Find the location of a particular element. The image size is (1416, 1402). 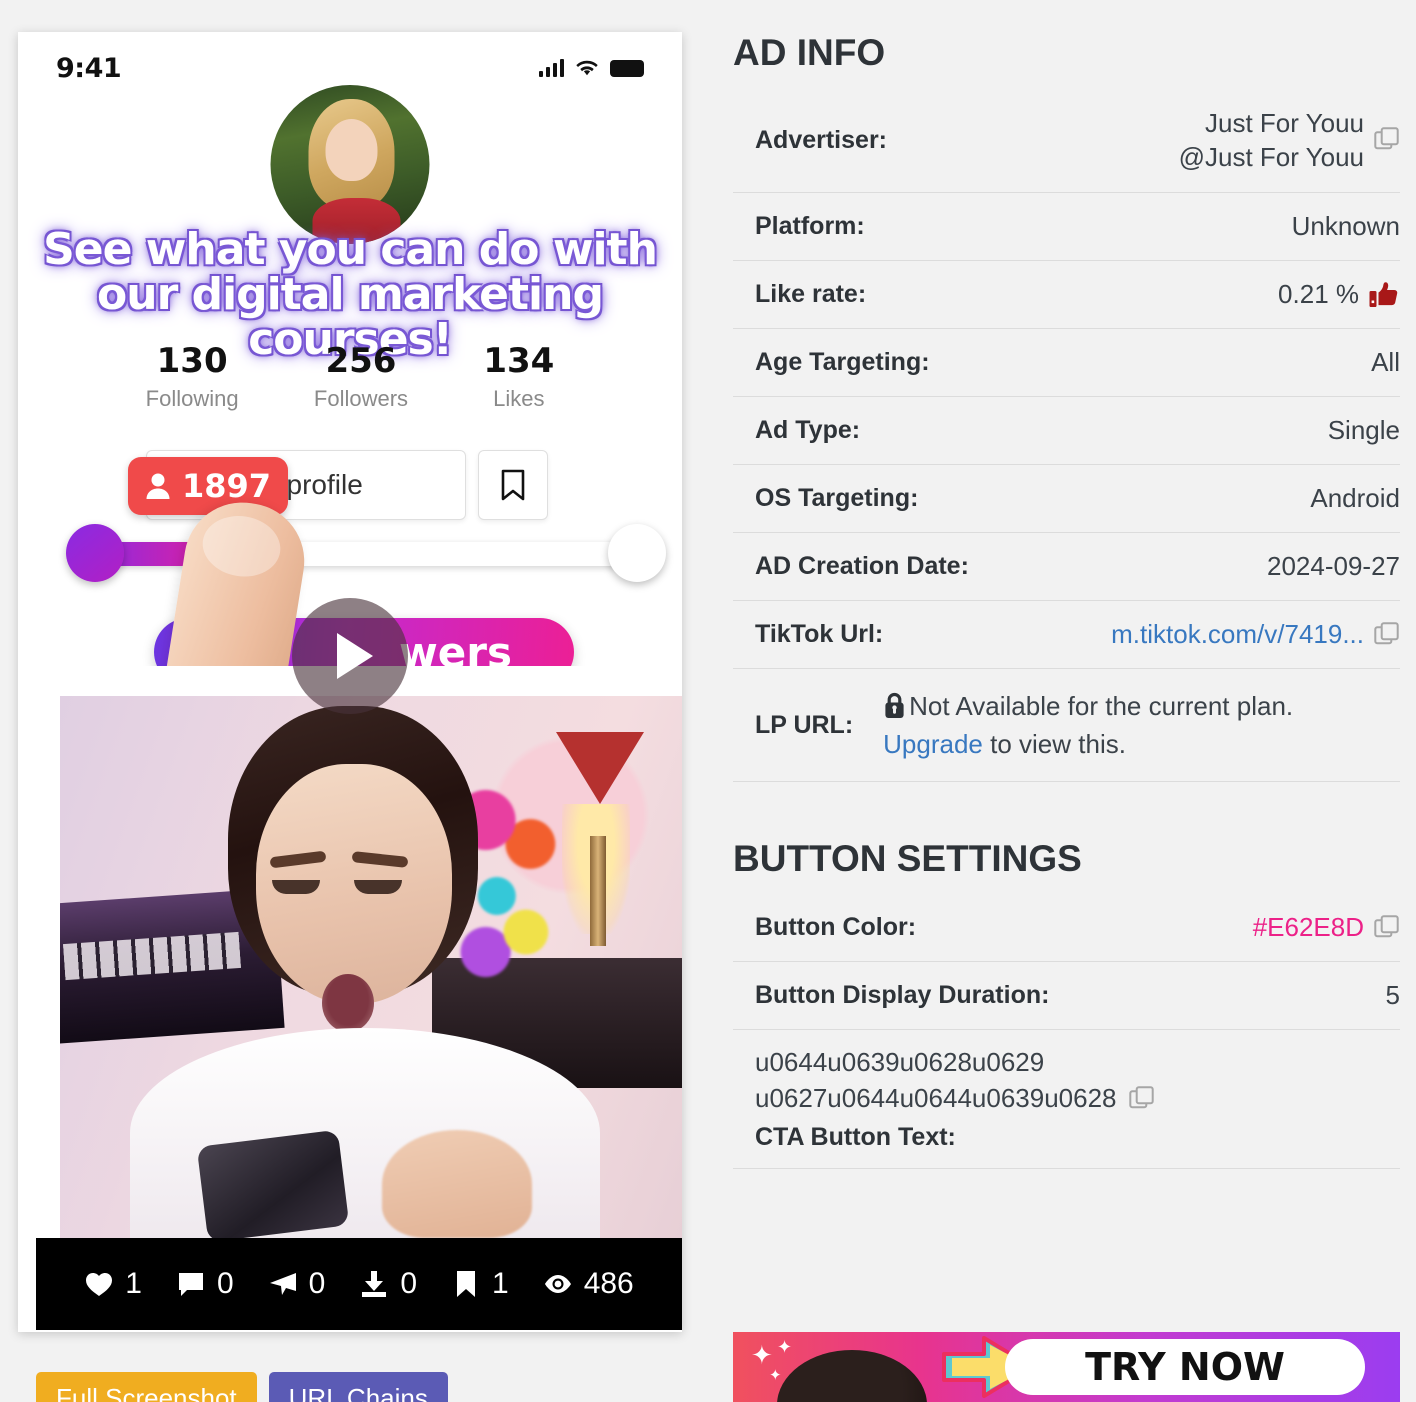

advertiser-label: Advertiser: is located at coordinates (821, 139).